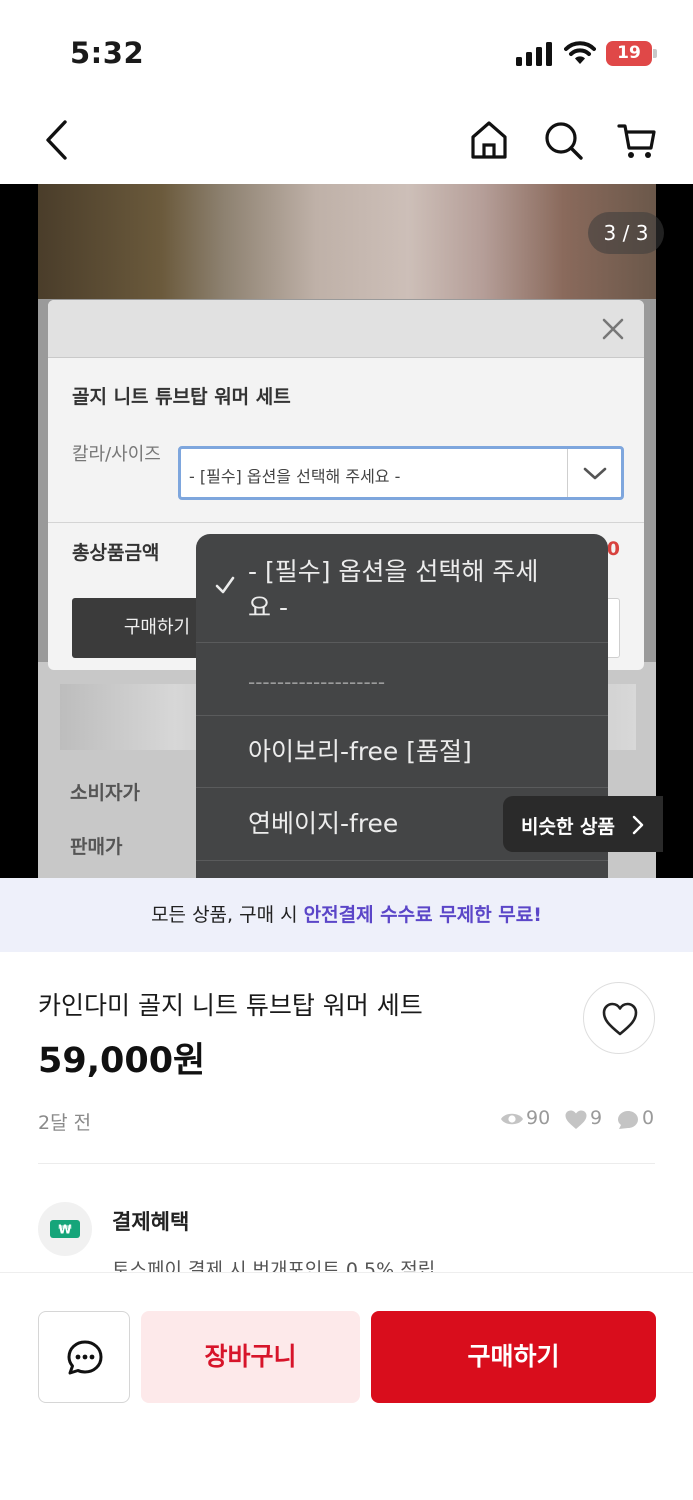 This screenshot has height=1500, width=693. What do you see at coordinates (580, 53) in the screenshot?
I see `wifi-icon` at bounding box center [580, 53].